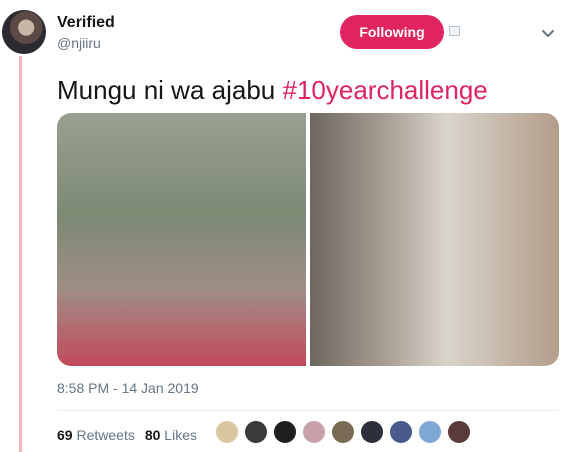  Describe the element at coordinates (384, 90) in the screenshot. I see `hashtag-link: #10yearchallenge` at that location.